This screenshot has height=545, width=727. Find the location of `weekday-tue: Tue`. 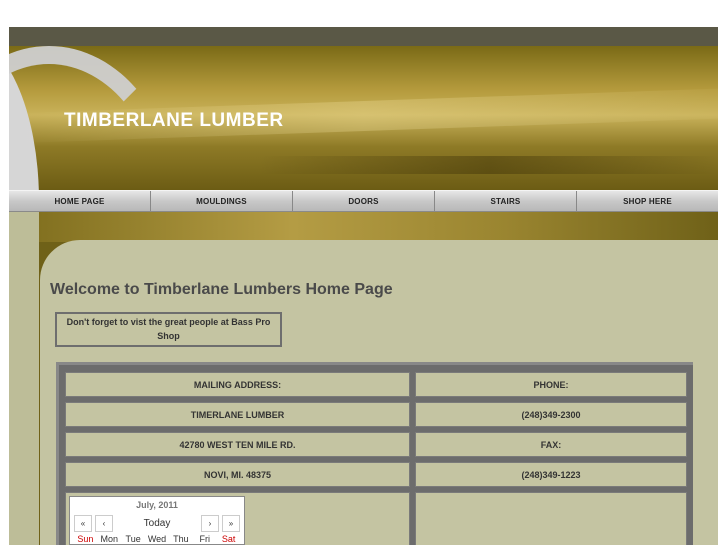

weekday-tue: Tue is located at coordinates (133, 539).